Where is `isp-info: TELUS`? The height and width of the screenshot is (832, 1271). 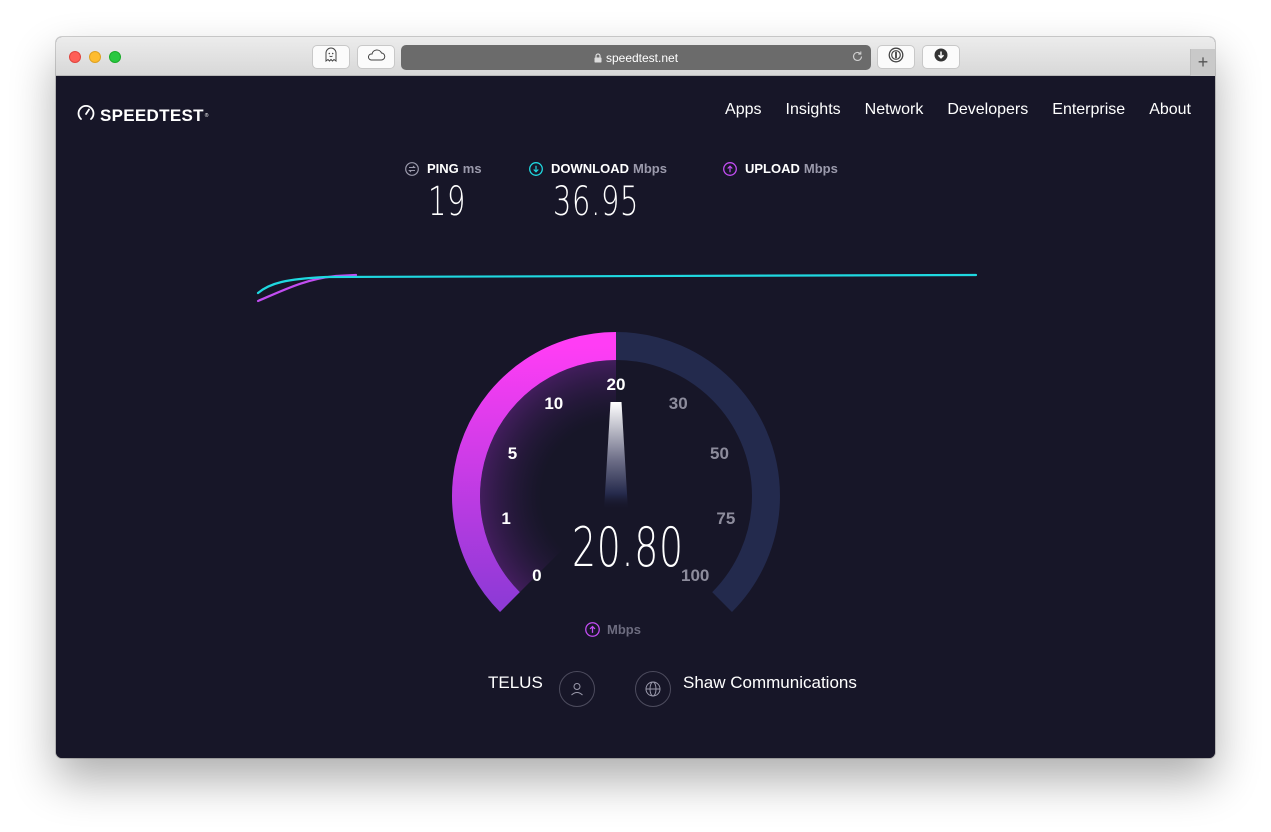 isp-info: TELUS is located at coordinates (541, 689).